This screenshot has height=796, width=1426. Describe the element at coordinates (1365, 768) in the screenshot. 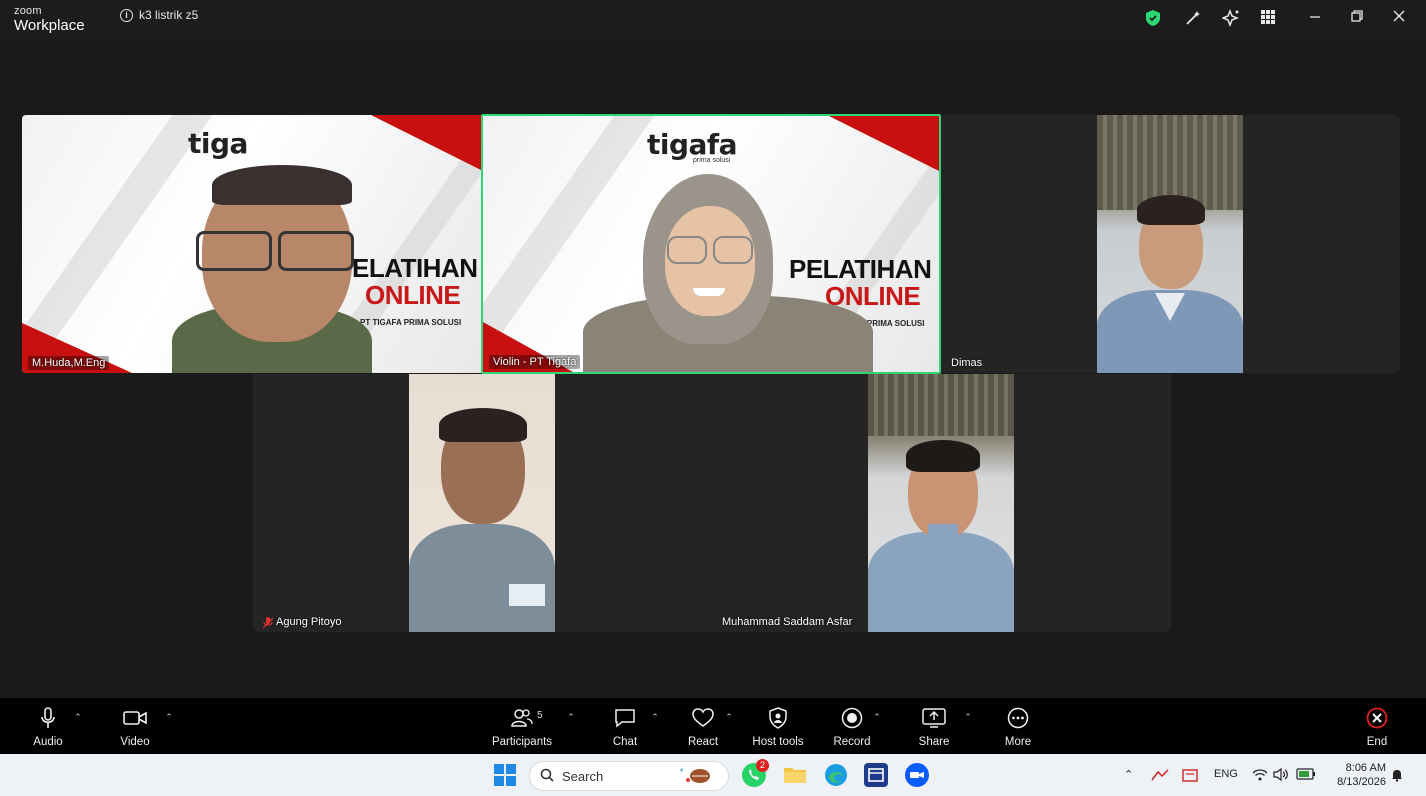

I see `clock-time: 8:06 AM` at that location.